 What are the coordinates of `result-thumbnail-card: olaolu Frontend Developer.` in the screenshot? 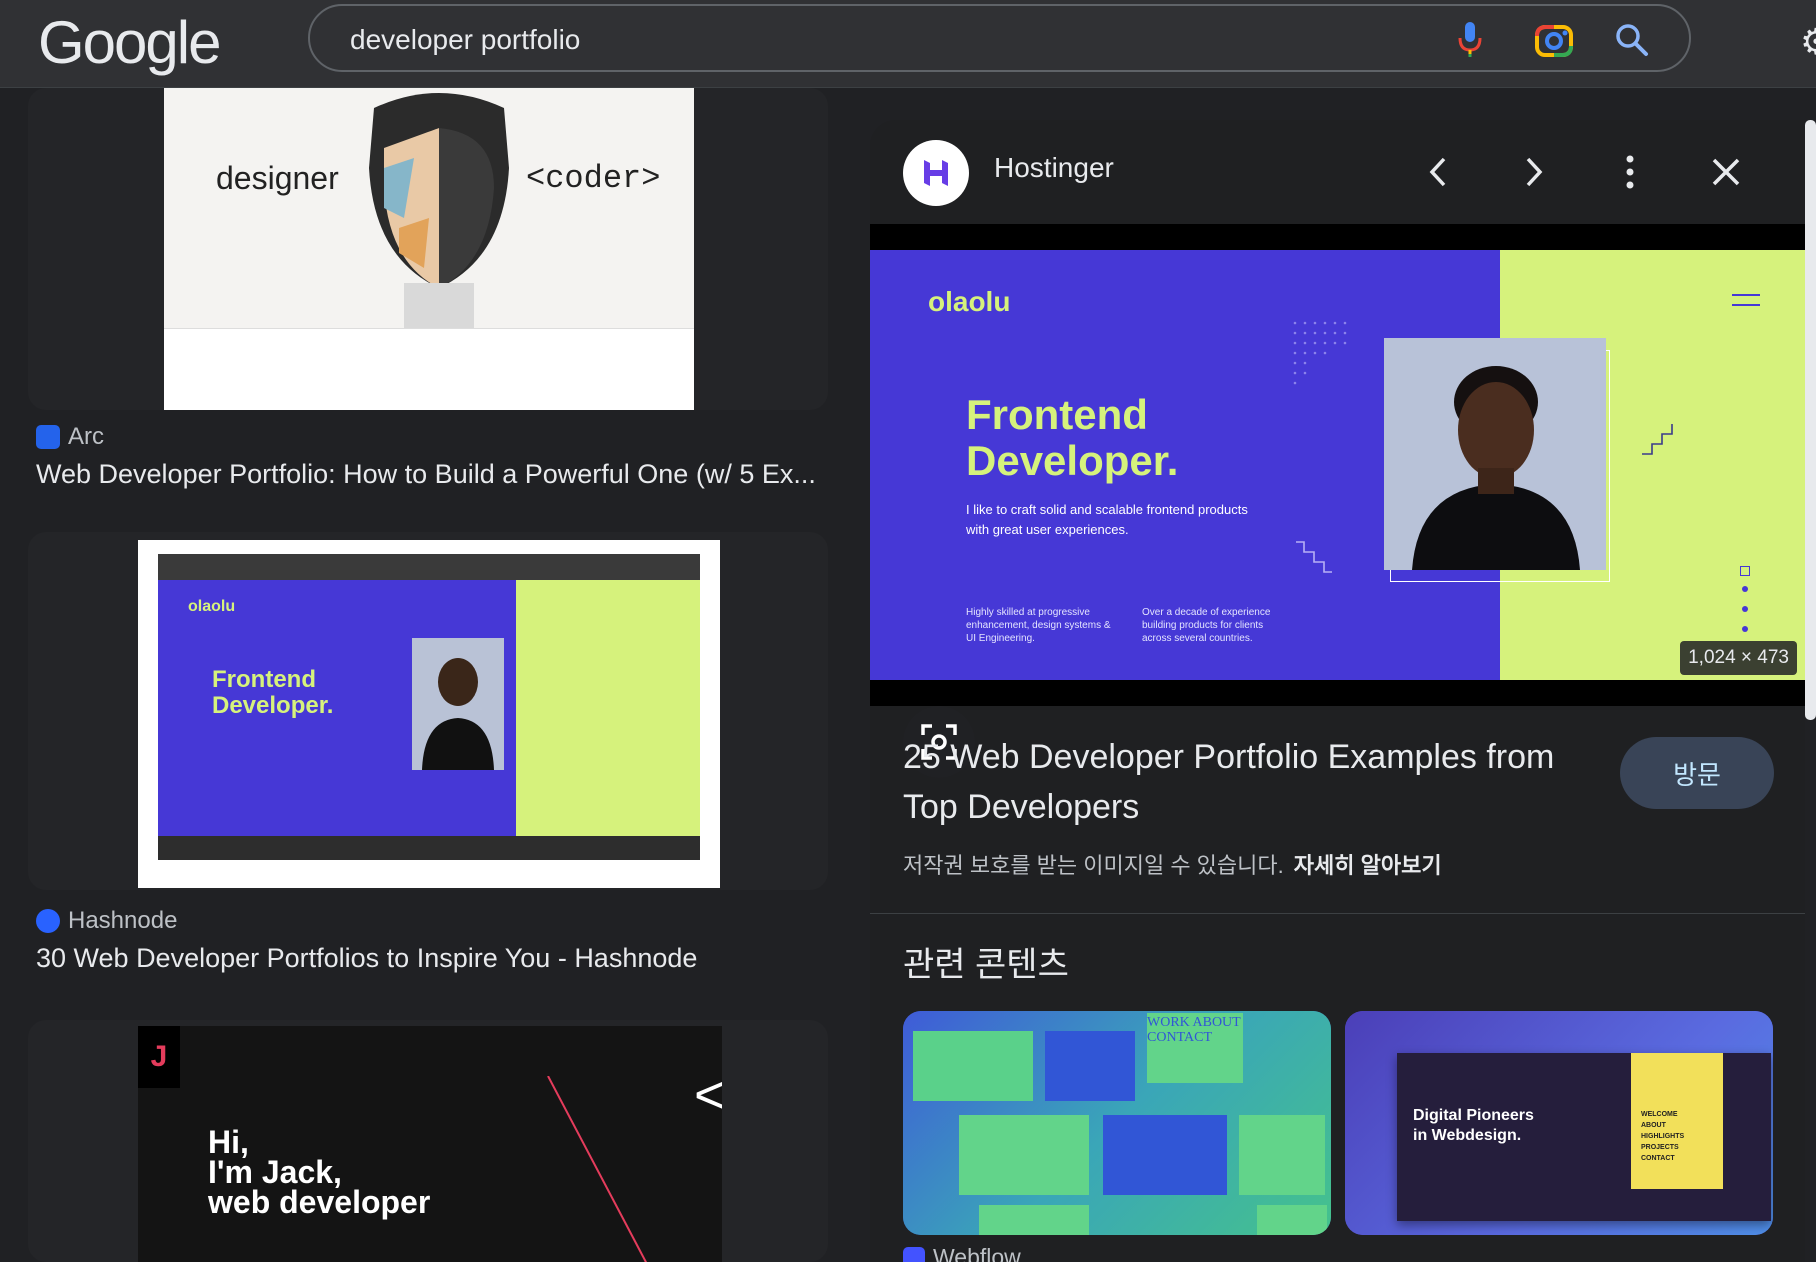 It's located at (428, 711).